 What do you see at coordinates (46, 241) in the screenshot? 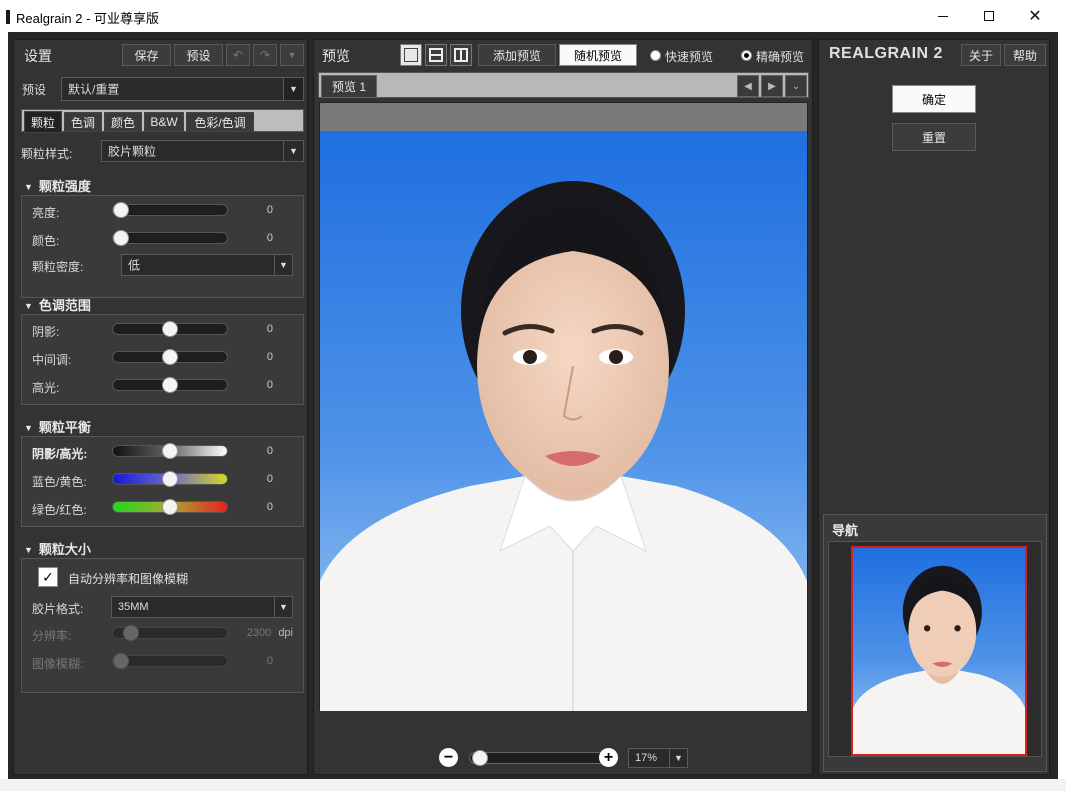
I see `grain-color-label: 颜色:` at bounding box center [46, 241].